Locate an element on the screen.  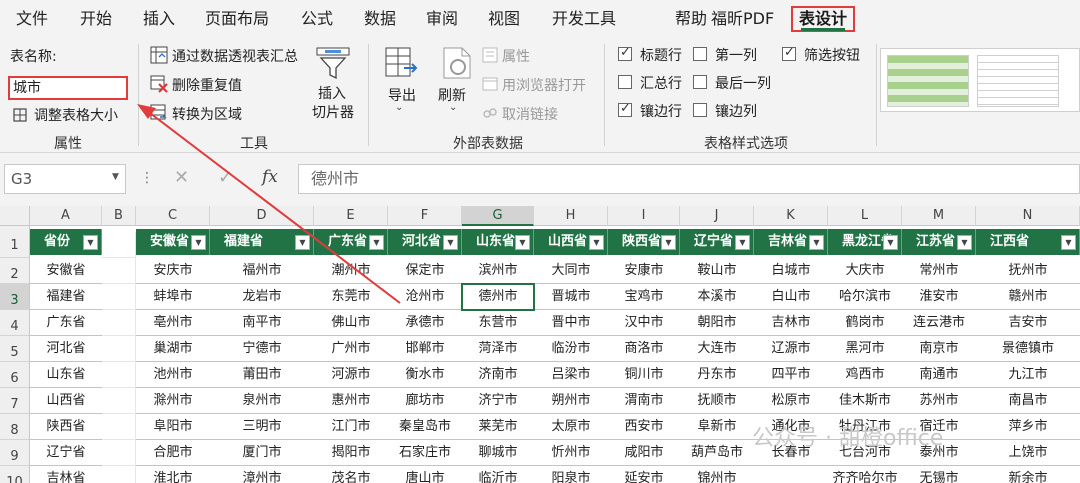
table-cell: 唐山市 is located at coordinates (425, 474).